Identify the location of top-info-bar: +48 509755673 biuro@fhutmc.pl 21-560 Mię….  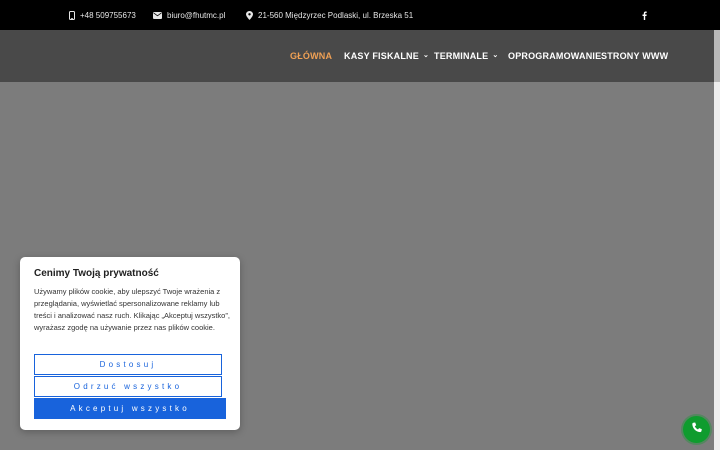
(360, 15).